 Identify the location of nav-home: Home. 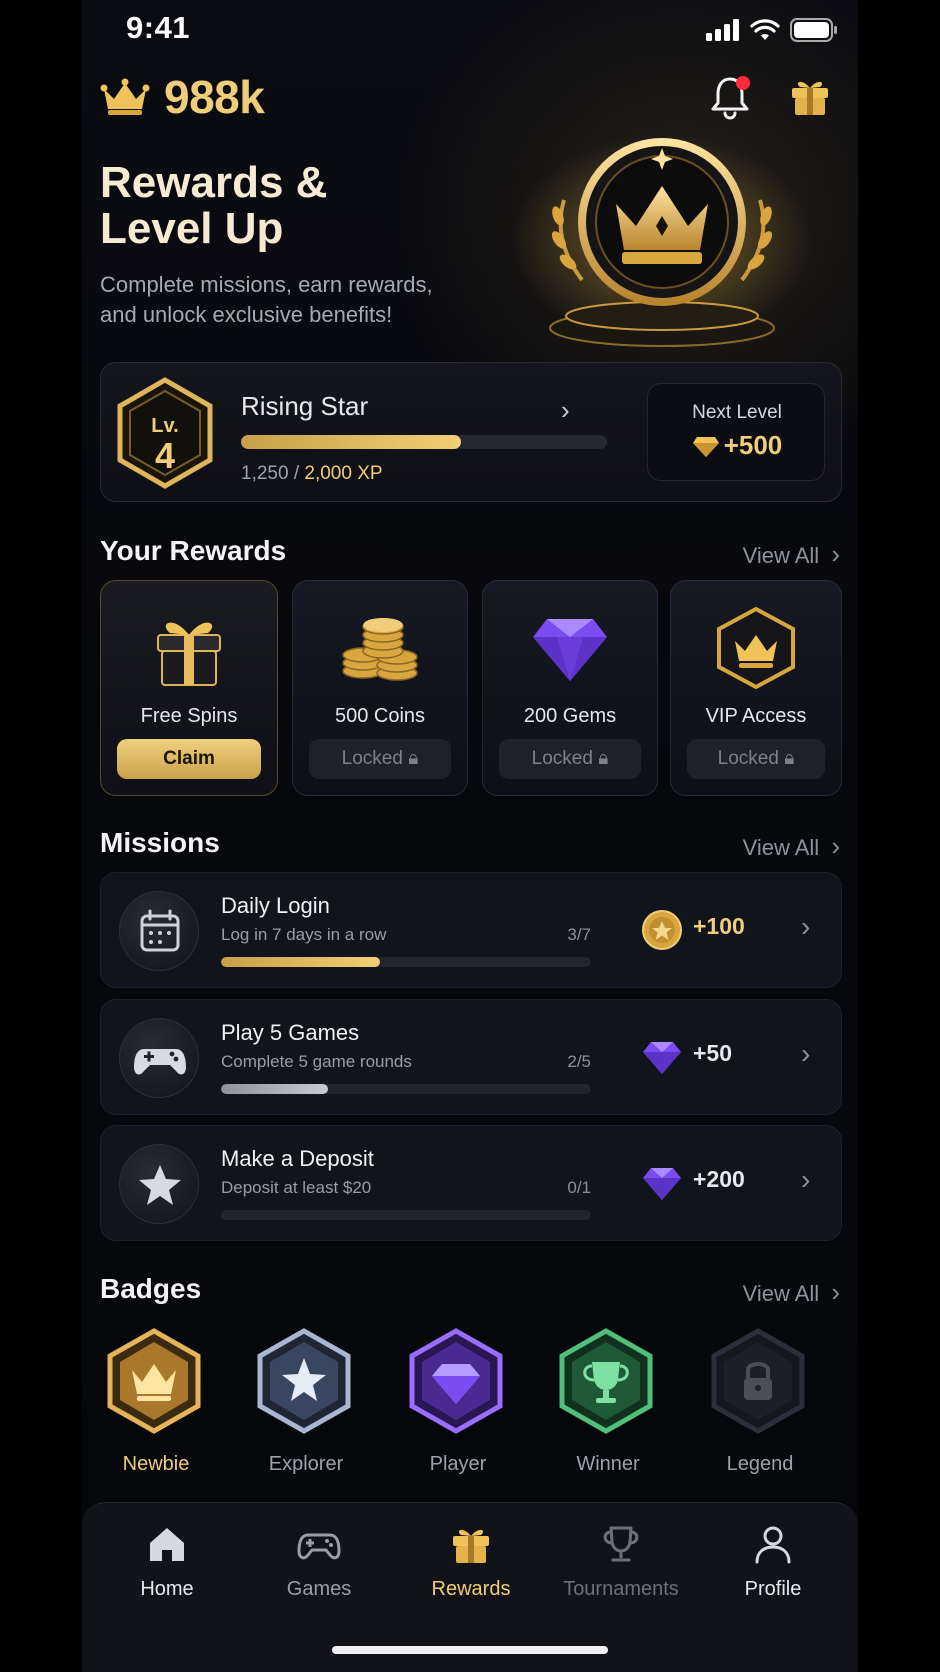
(167, 1561).